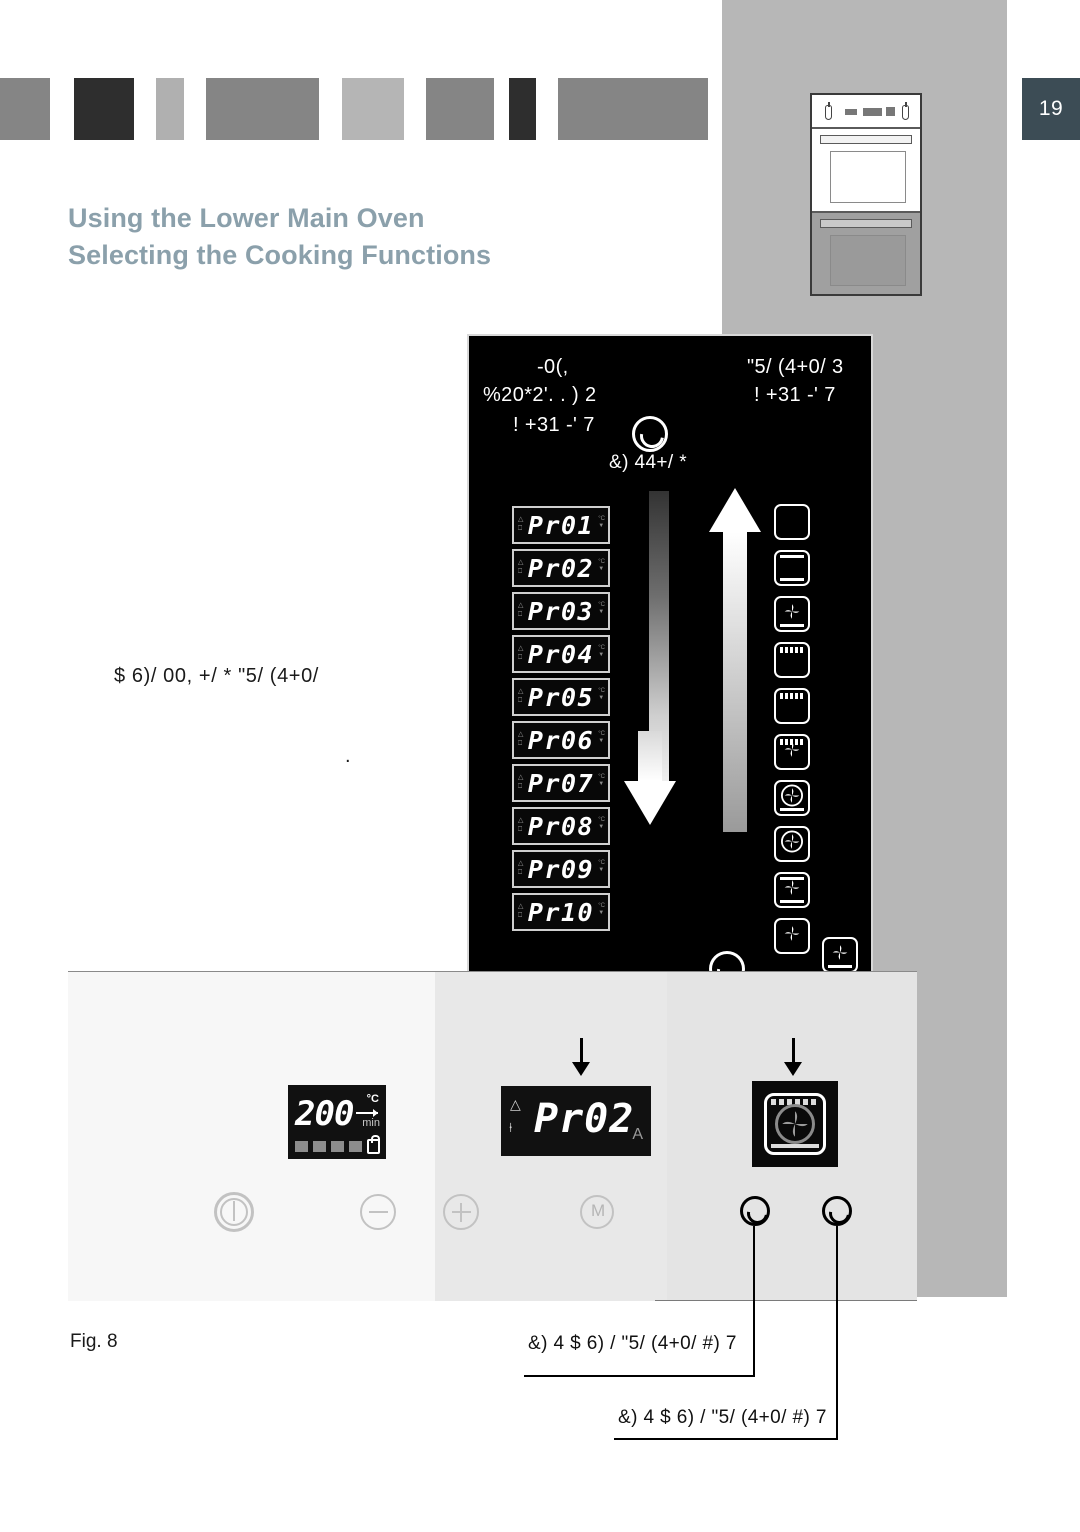 This screenshot has height=1532, width=1080. What do you see at coordinates (755, 1211) in the screenshot?
I see `function-knob-left` at bounding box center [755, 1211].